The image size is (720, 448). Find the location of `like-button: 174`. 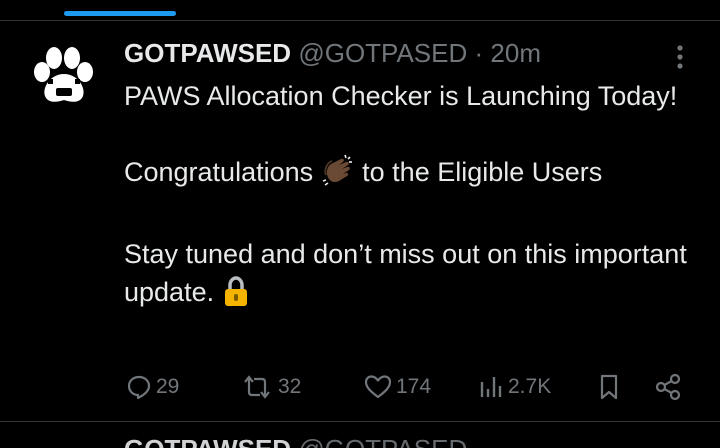

like-button: 174 is located at coordinates (397, 387).